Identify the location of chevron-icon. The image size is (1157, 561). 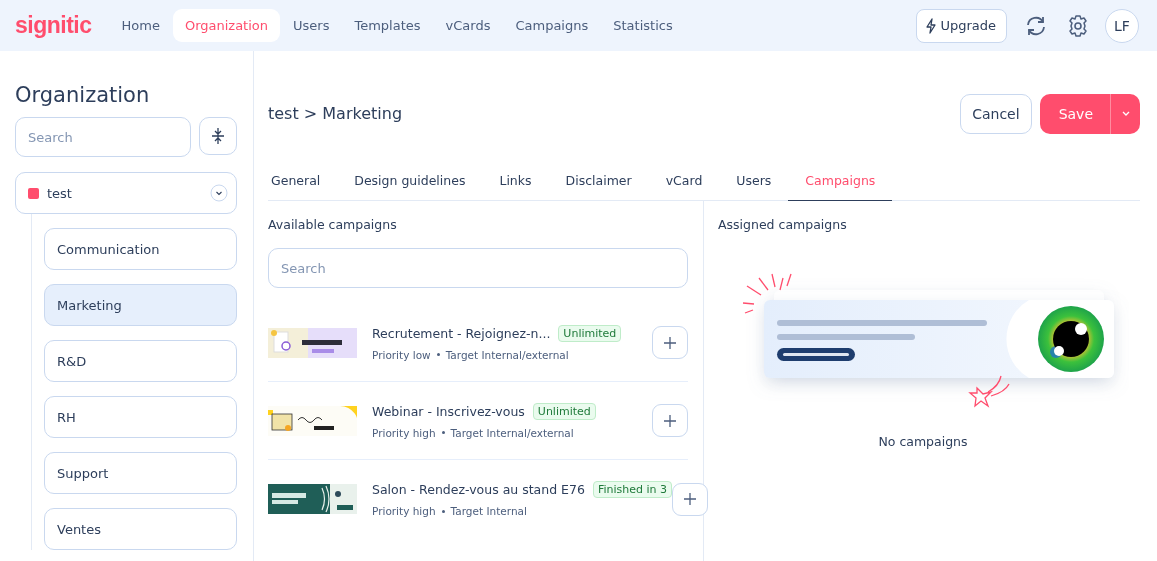
(219, 193).